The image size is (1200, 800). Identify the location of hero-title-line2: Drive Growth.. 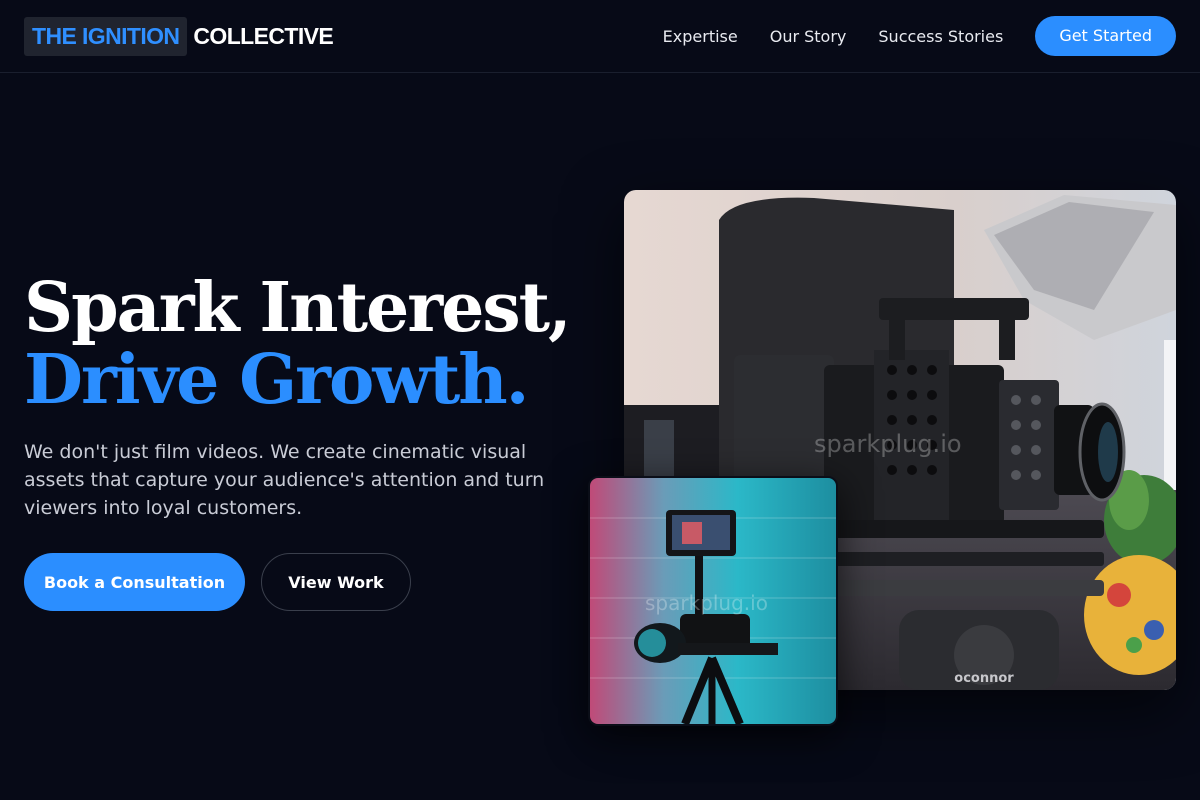
(276, 380).